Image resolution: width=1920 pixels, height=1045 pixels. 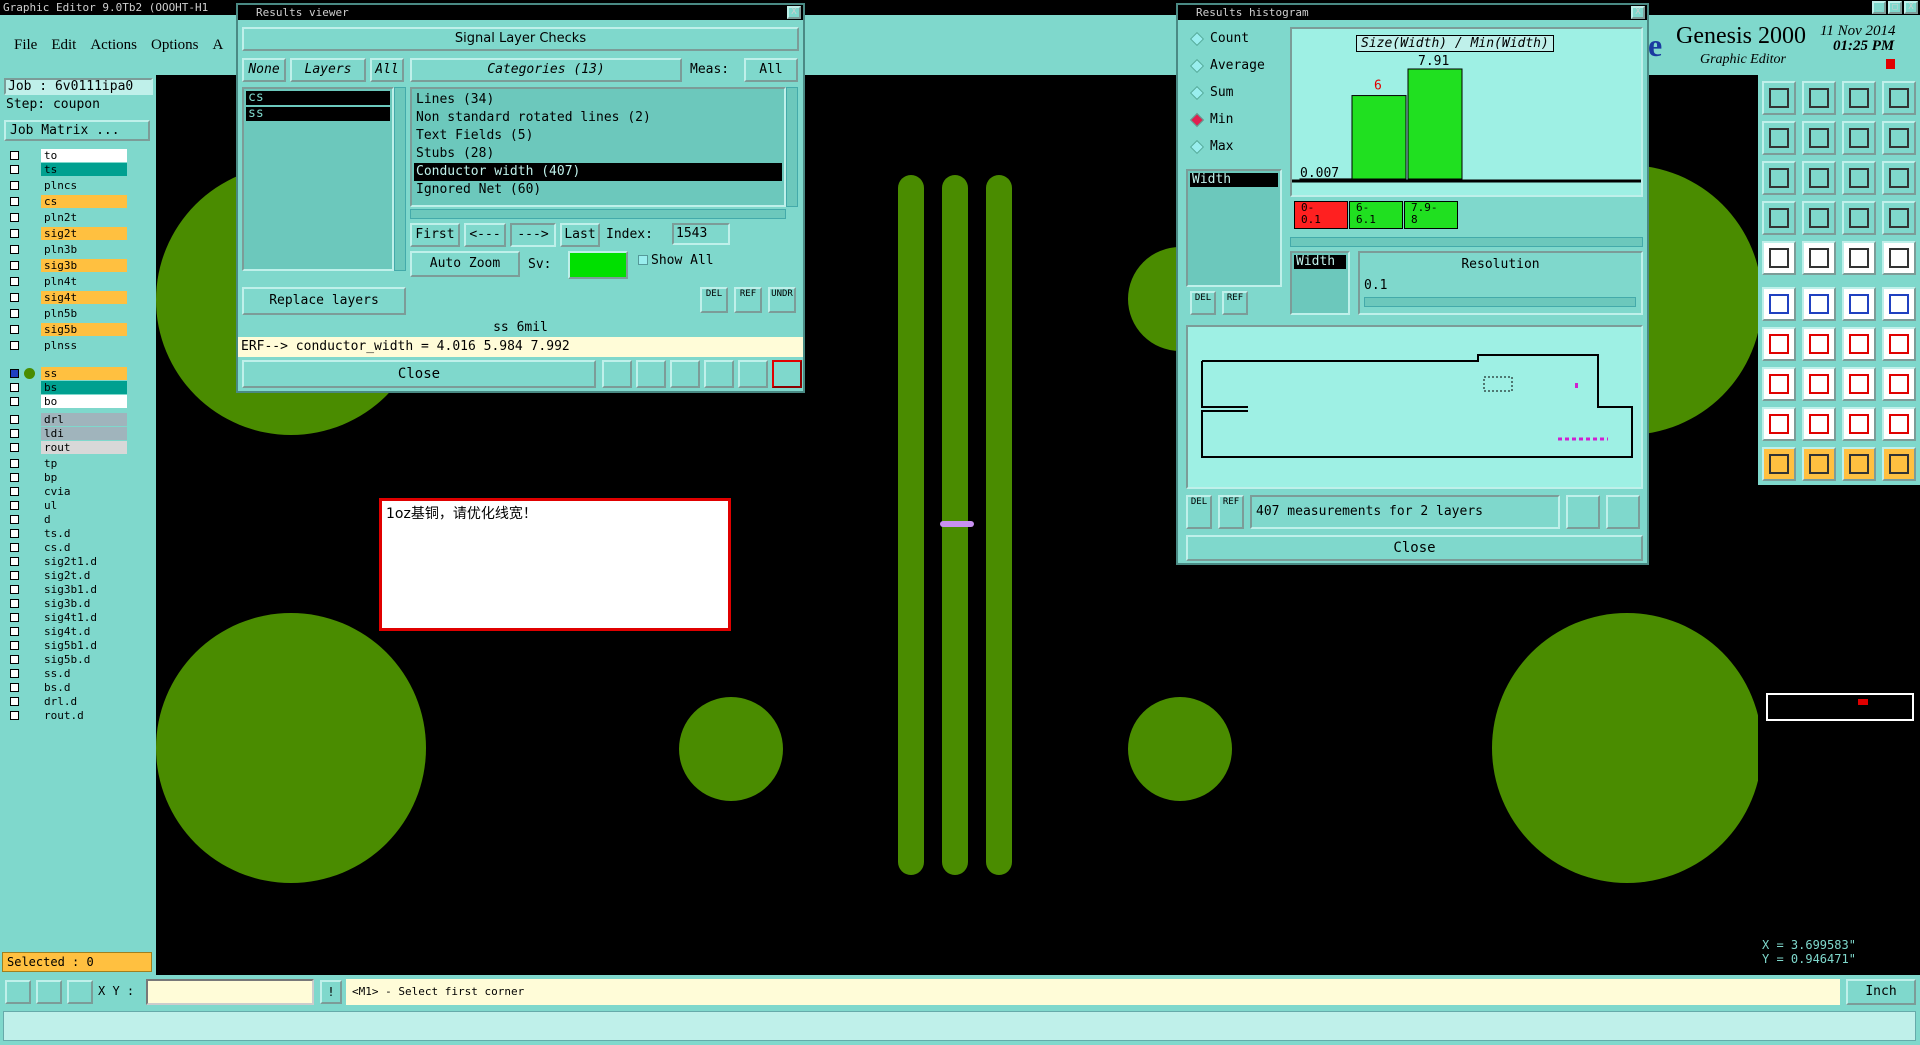 What do you see at coordinates (318, 98) in the screenshot?
I see `list-item: cs` at bounding box center [318, 98].